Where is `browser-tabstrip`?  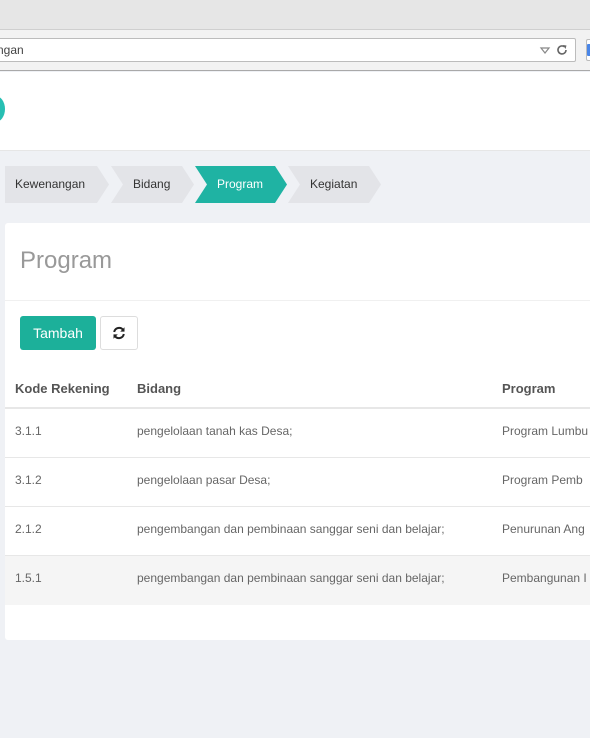 browser-tabstrip is located at coordinates (295, 15).